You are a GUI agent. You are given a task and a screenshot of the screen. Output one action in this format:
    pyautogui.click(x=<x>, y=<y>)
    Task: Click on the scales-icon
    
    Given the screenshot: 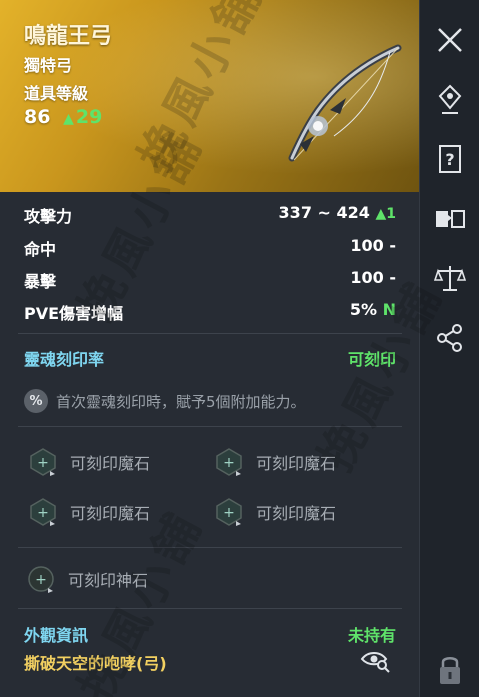 What is the action you would take?
    pyautogui.click(x=450, y=278)
    